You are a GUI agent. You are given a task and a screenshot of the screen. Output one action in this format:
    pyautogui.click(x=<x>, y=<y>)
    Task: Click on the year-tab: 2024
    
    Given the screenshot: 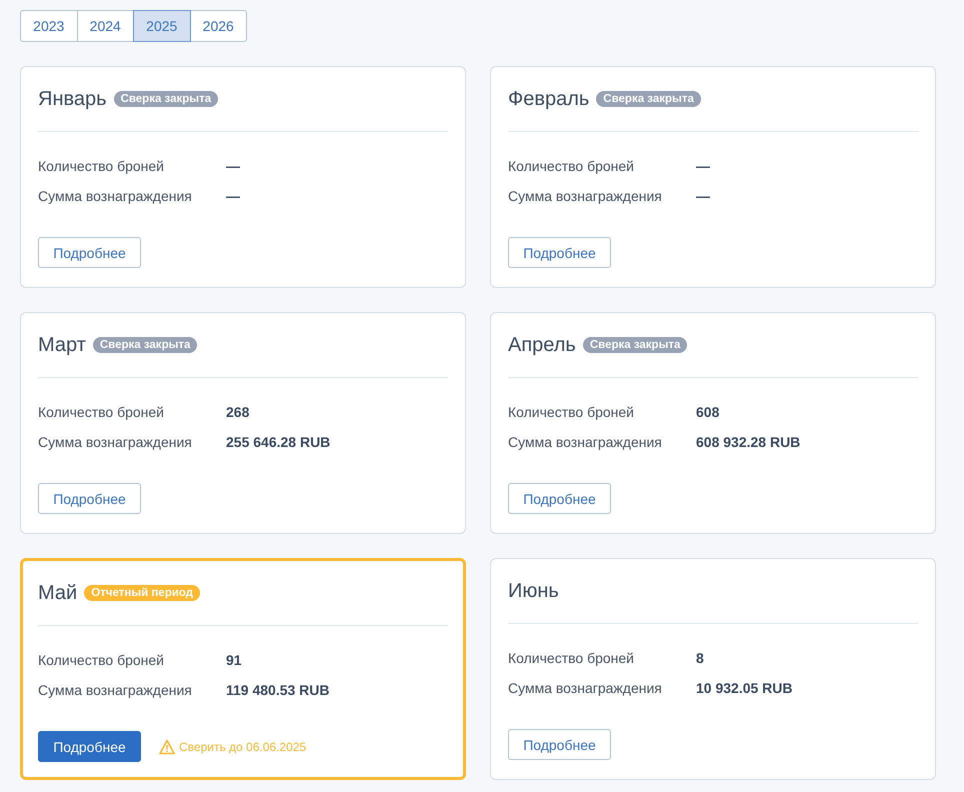 What is the action you would take?
    pyautogui.click(x=105, y=26)
    